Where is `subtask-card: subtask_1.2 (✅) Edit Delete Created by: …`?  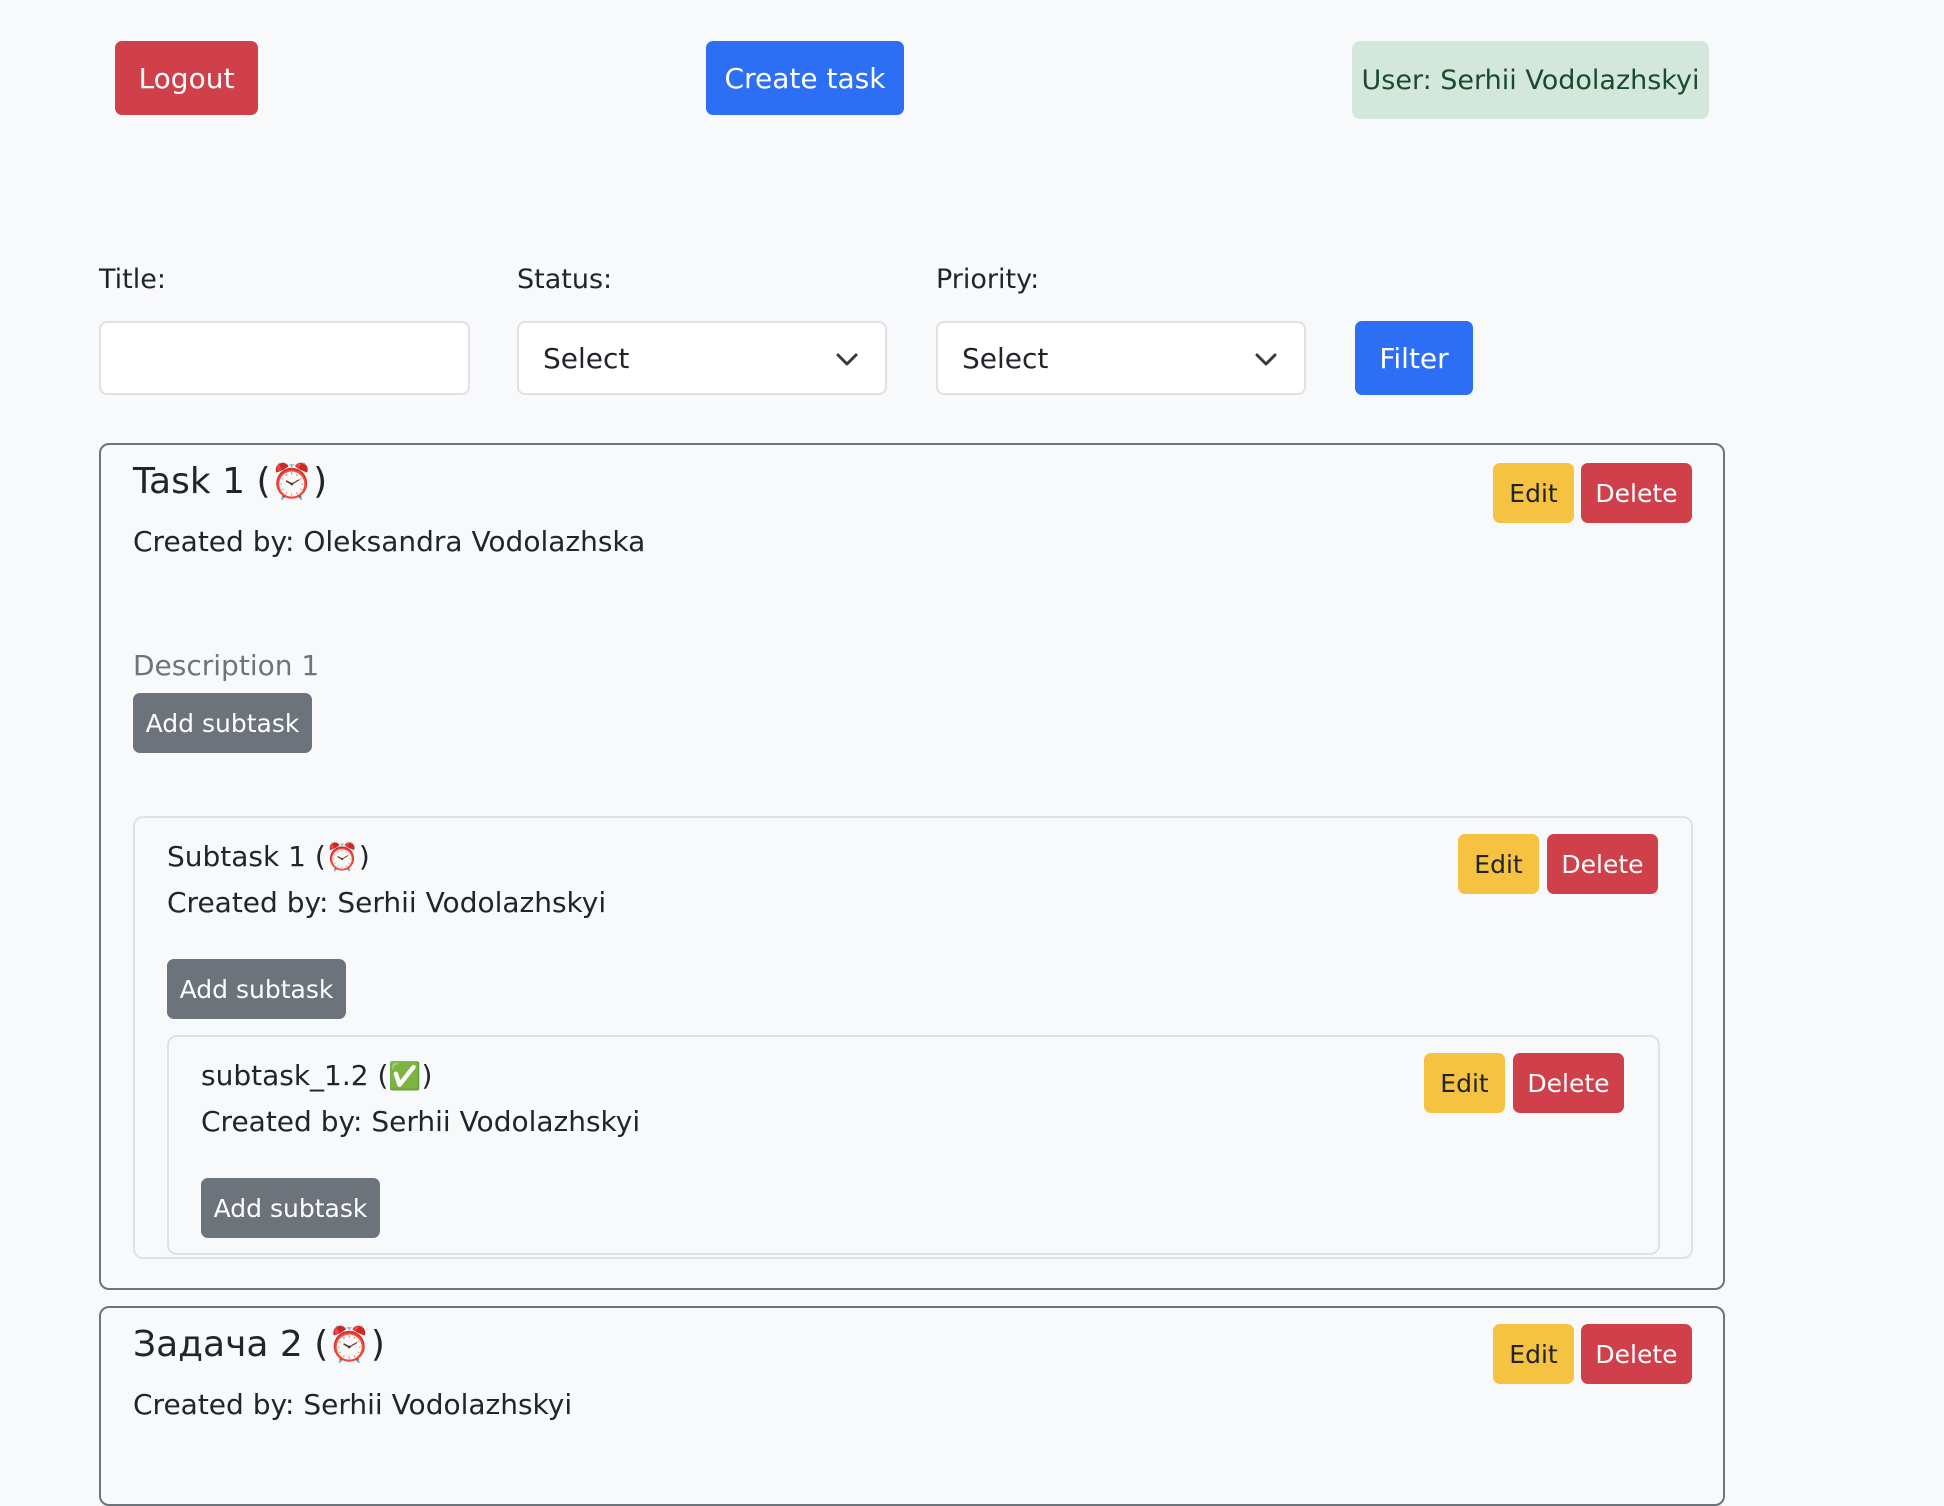 subtask-card: subtask_1.2 (✅) Edit Delete Created by: … is located at coordinates (913, 1145).